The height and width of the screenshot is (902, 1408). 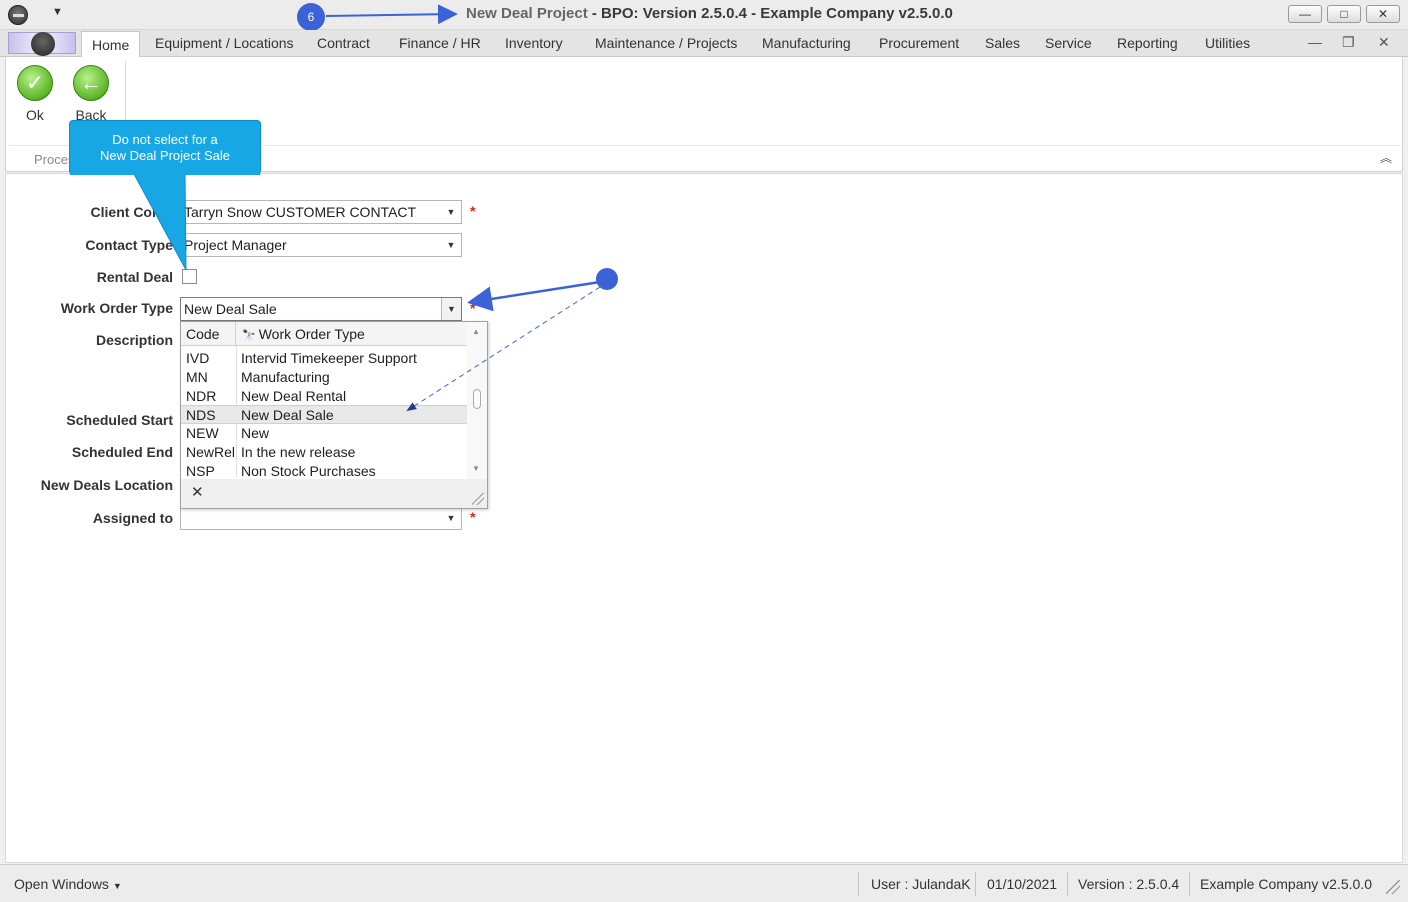 I want to click on list-item: NEW New, so click(x=324, y=433).